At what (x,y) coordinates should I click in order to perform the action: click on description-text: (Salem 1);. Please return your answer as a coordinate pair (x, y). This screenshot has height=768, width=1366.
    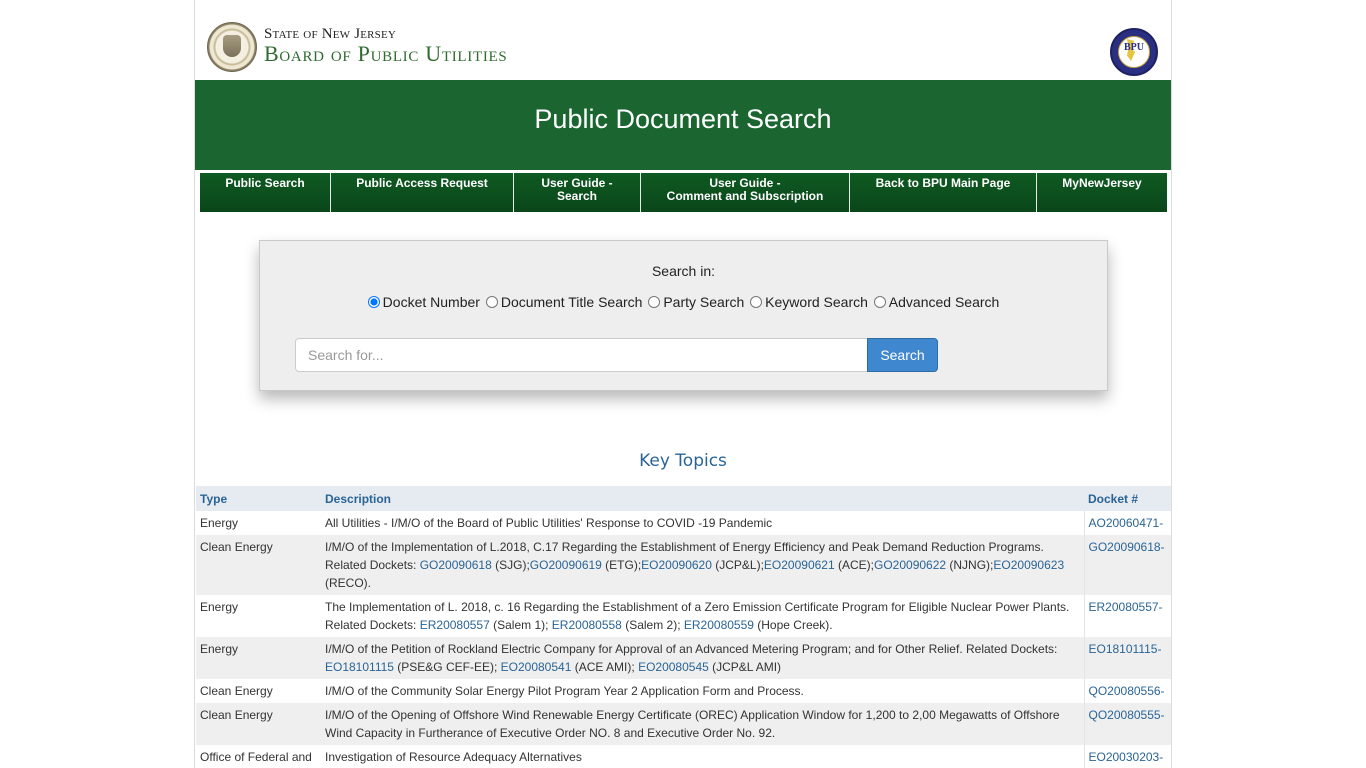
    Looking at the image, I should click on (520, 625).